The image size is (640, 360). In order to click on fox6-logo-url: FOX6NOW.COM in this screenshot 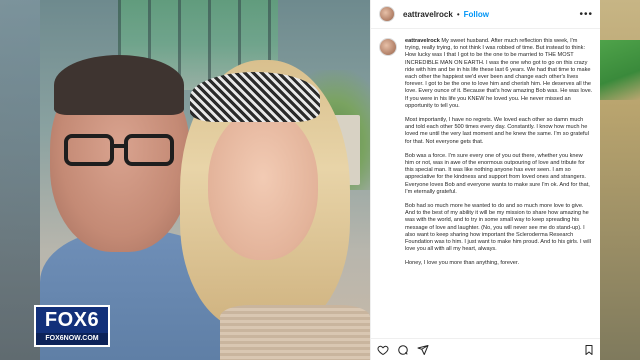, I will do `click(72, 340)`.